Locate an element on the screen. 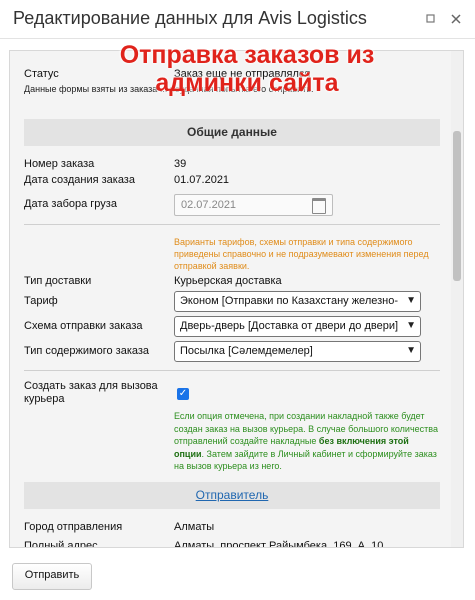 Image resolution: width=475 pixels, height=600 pixels. content-type-select-value: Посылка [Сәлемдемелер] is located at coordinates (246, 351).